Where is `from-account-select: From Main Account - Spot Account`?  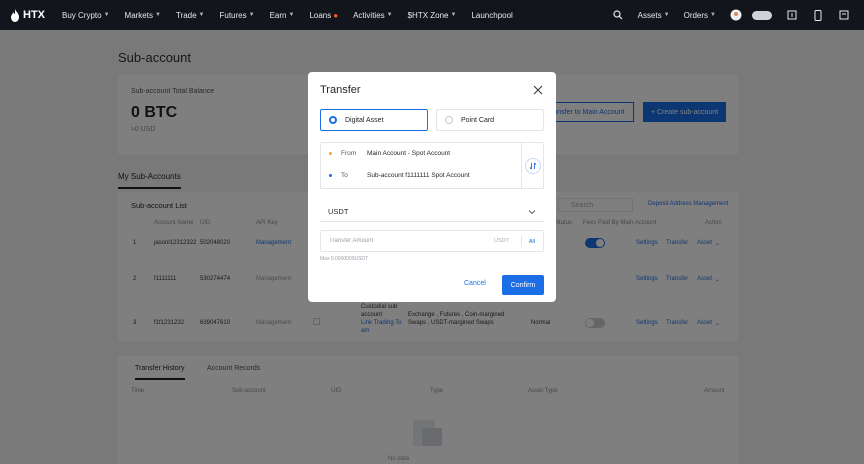
from-account-select: From Main Account - Spot Account is located at coordinates (421, 153).